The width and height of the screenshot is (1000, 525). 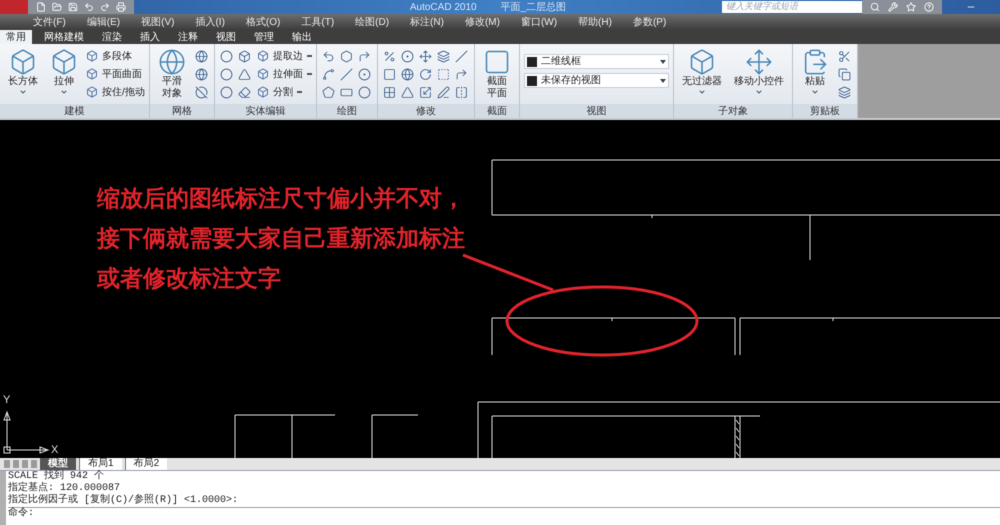 I want to click on pen-tool, so click(x=444, y=92).